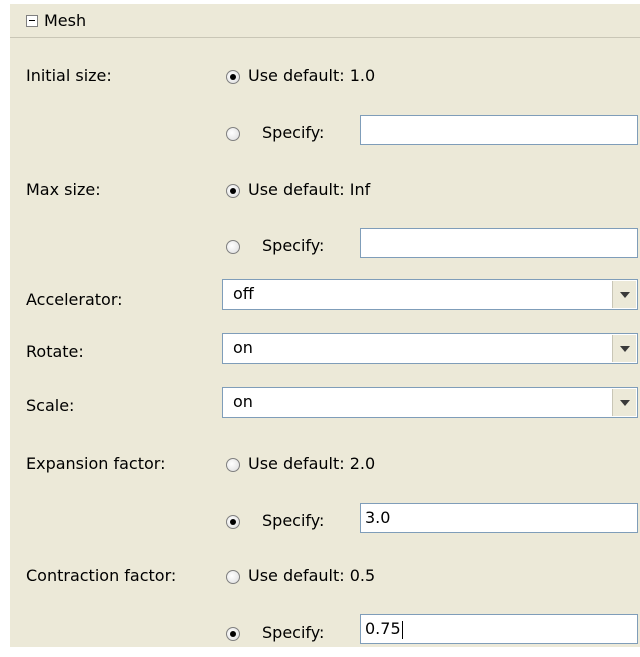 This screenshot has width=640, height=657. Describe the element at coordinates (243, 293) in the screenshot. I see `accelerator-value: off` at that location.